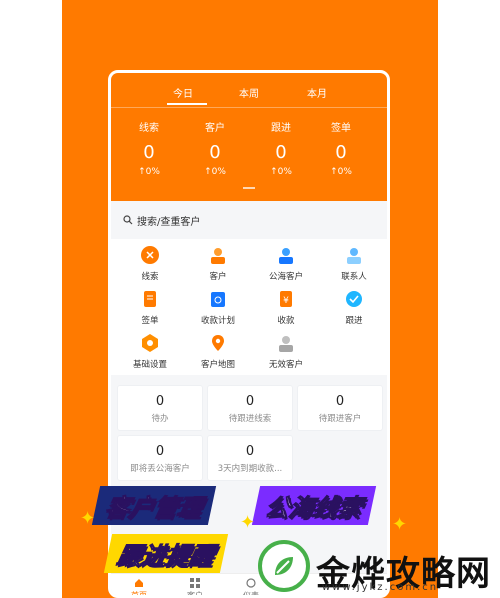 The width and height of the screenshot is (500, 598). Describe the element at coordinates (187, 104) in the screenshot. I see `active-tab-underline` at that location.